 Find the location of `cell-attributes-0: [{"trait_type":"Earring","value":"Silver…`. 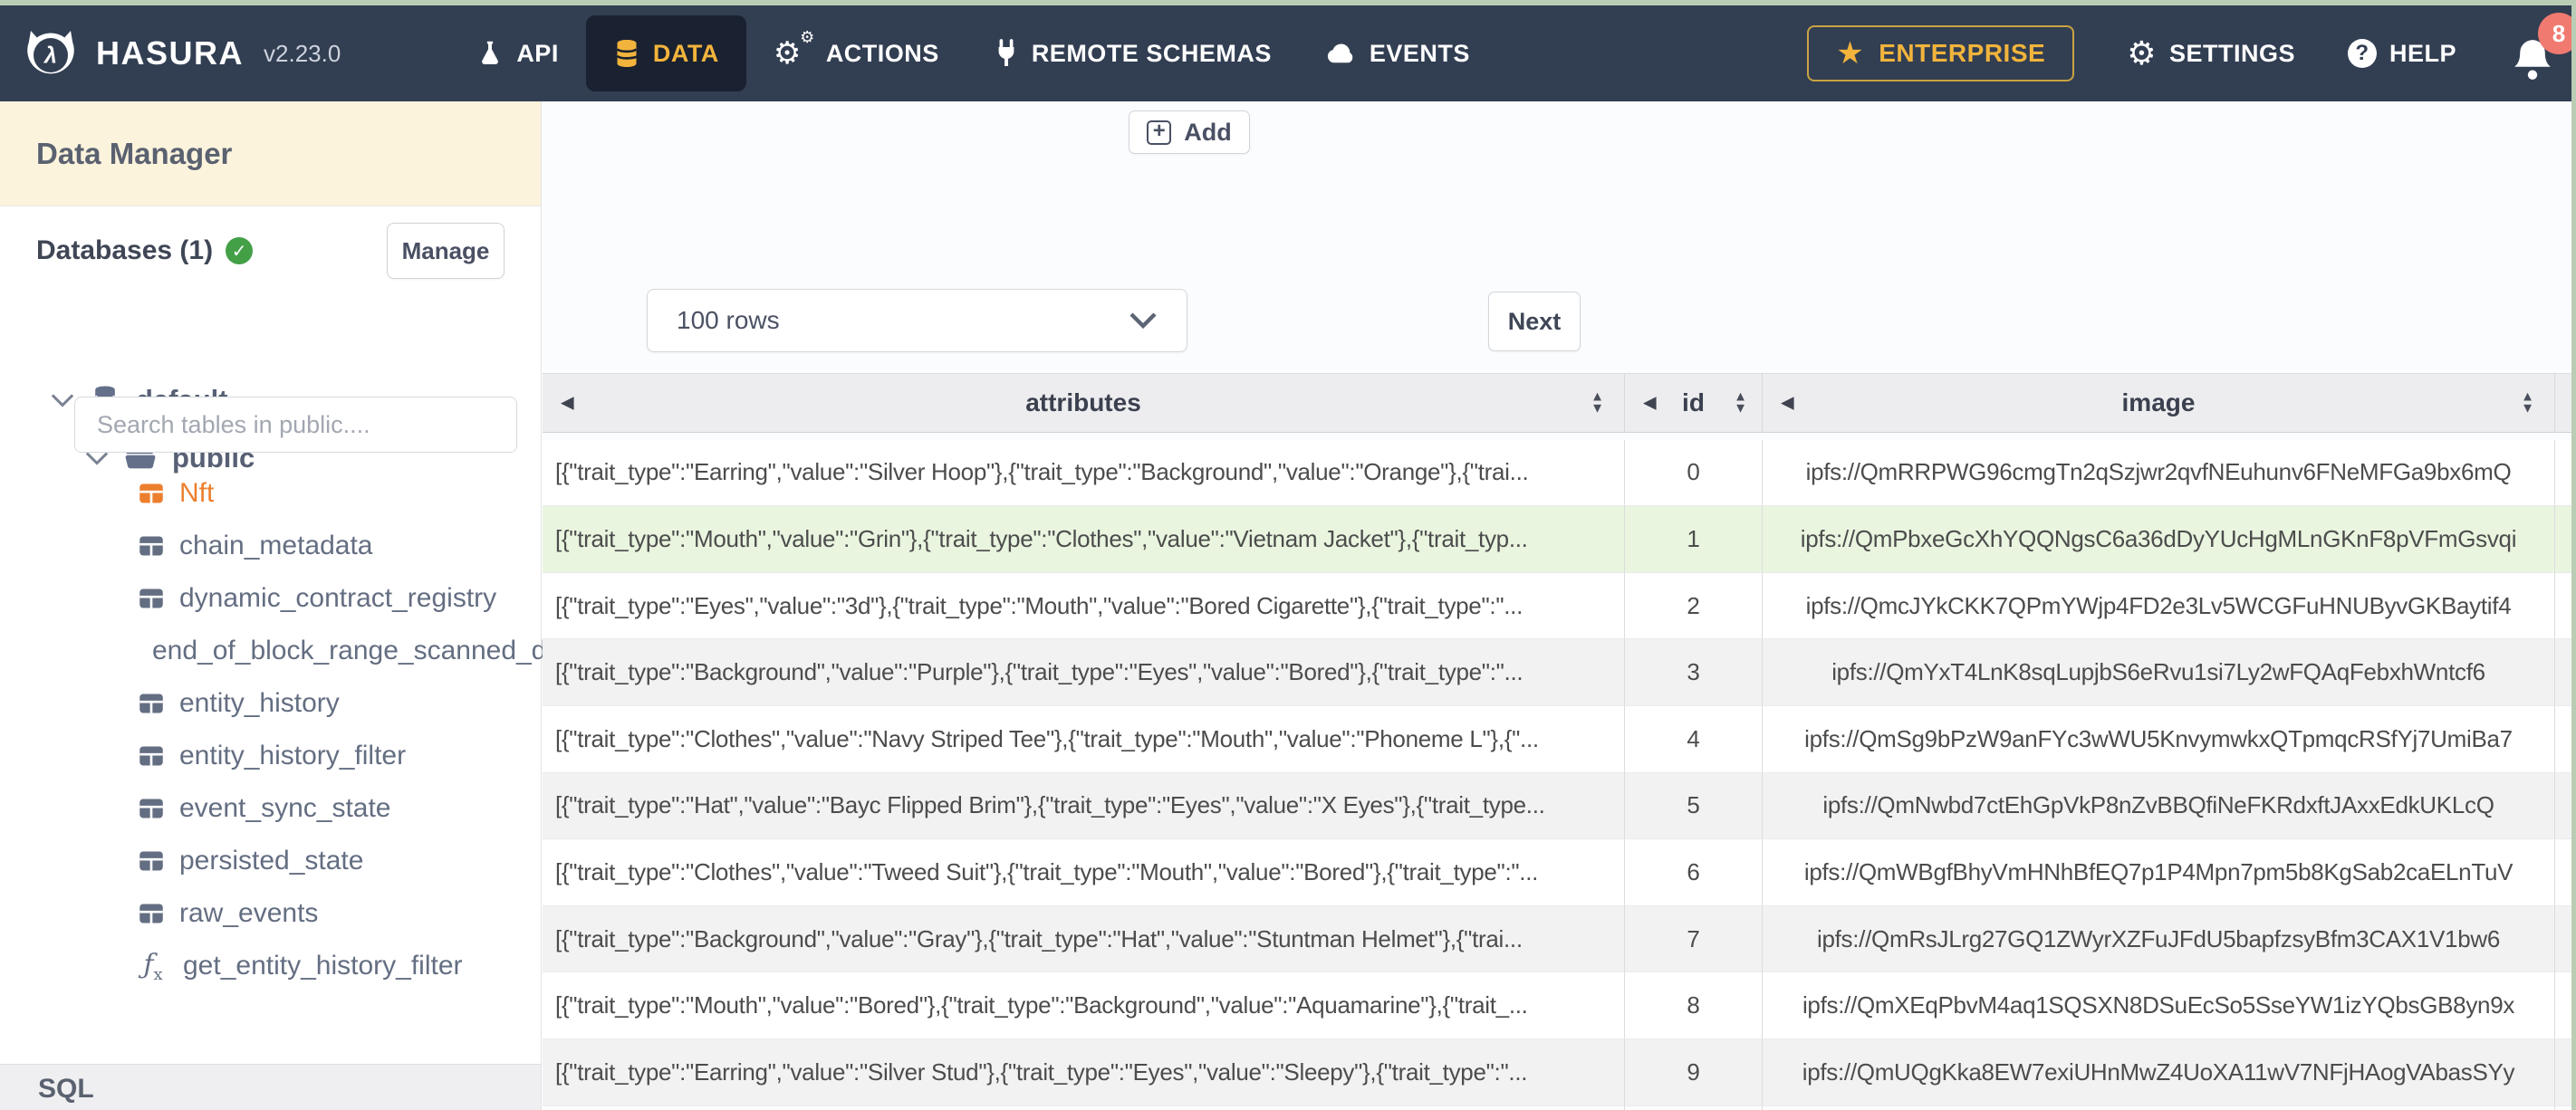

cell-attributes-0: [{"trait_type":"Earring","value":"Silver… is located at coordinates (1084, 473).